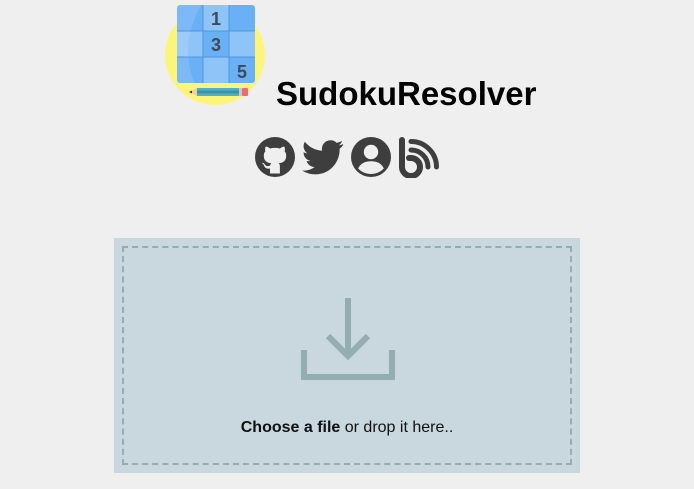 The width and height of the screenshot is (694, 489). I want to click on choose-file-button: Choose a file, so click(291, 427).